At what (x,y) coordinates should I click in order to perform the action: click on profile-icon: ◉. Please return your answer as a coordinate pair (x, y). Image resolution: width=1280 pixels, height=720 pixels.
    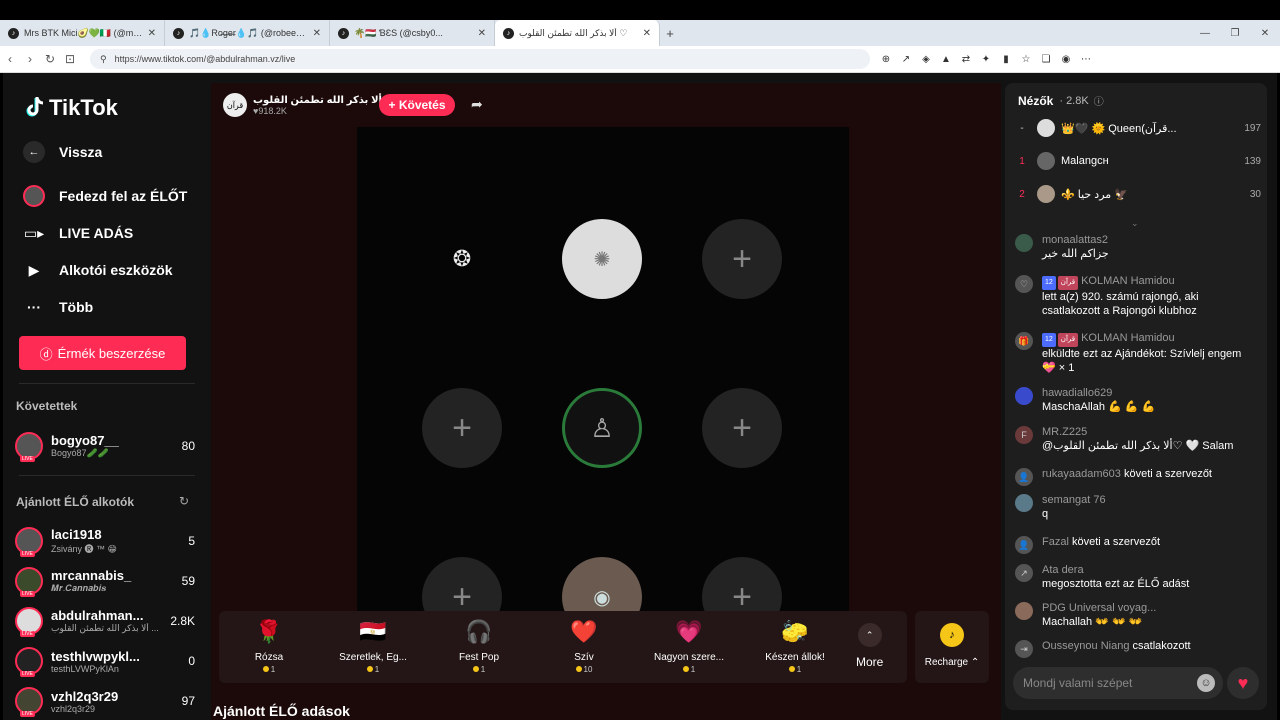
    Looking at the image, I should click on (1066, 59).